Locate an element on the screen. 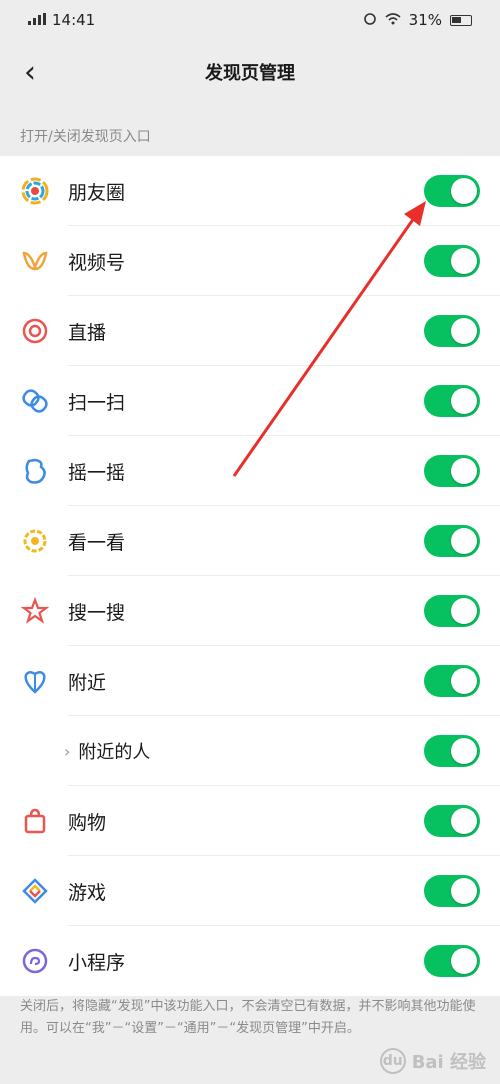  list-item-nearby: 附近 is located at coordinates (250, 681).